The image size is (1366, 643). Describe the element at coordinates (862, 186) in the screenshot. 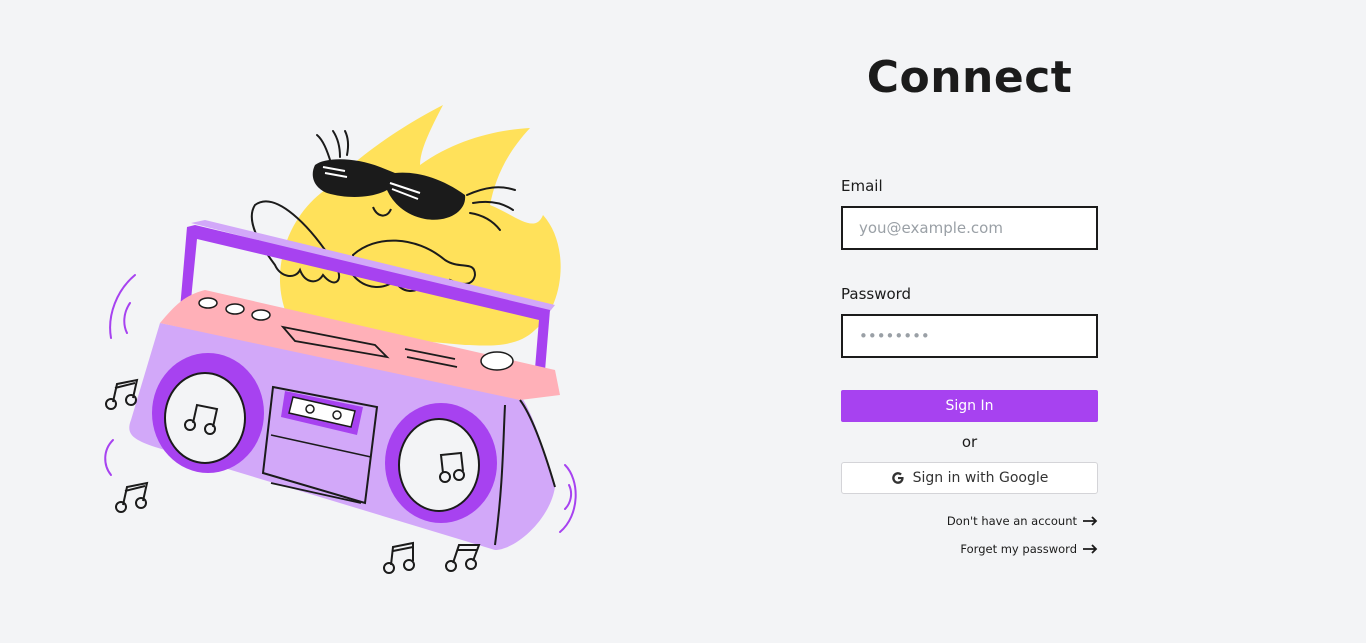

I see `email-label: Email` at that location.